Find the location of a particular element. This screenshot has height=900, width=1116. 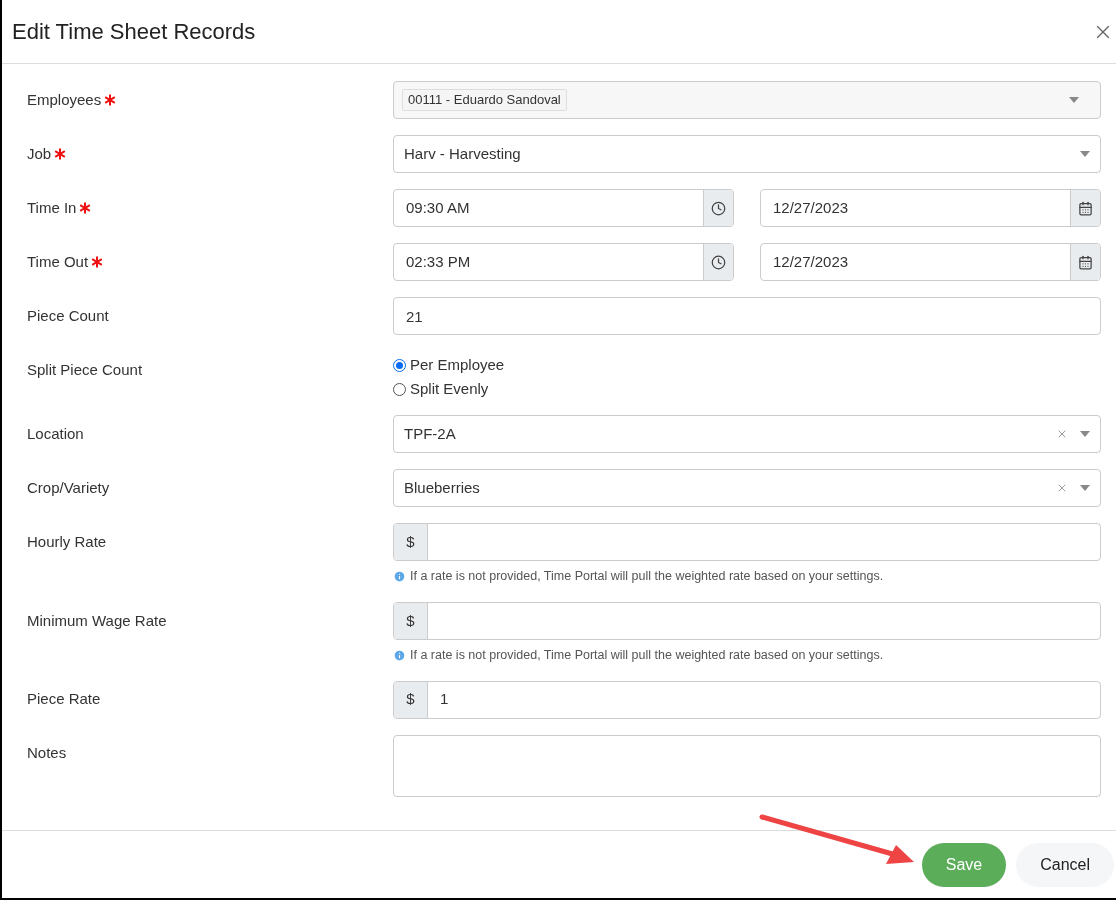

time-field: 02:33 PM is located at coordinates (563, 262).